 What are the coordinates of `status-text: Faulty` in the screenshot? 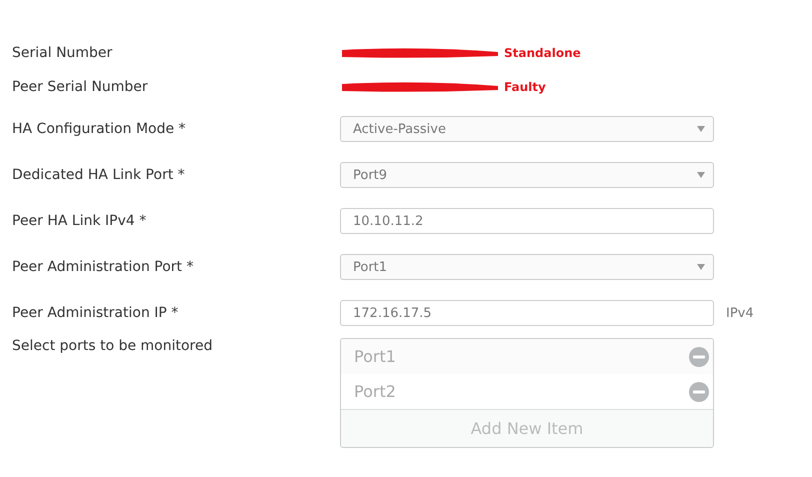 It's located at (525, 87).